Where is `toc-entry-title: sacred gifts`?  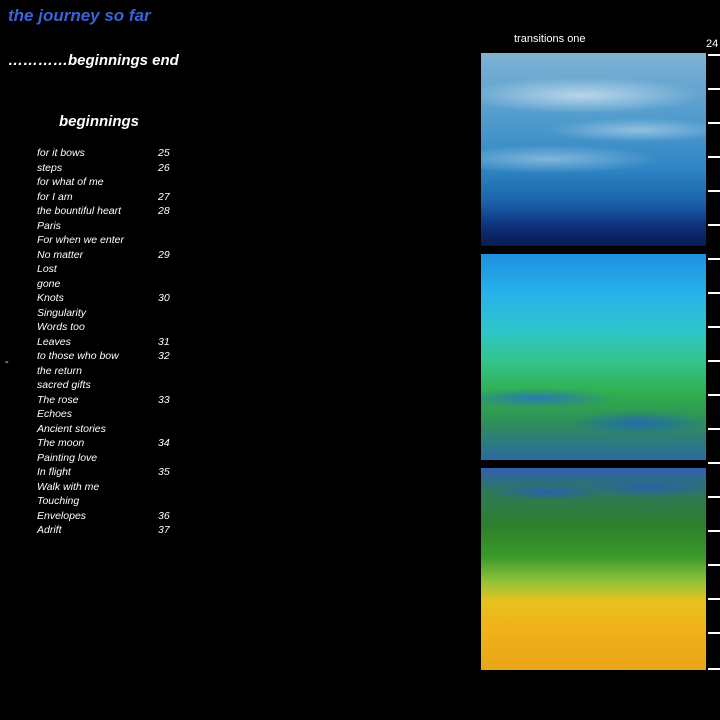 toc-entry-title: sacred gifts is located at coordinates (64, 385).